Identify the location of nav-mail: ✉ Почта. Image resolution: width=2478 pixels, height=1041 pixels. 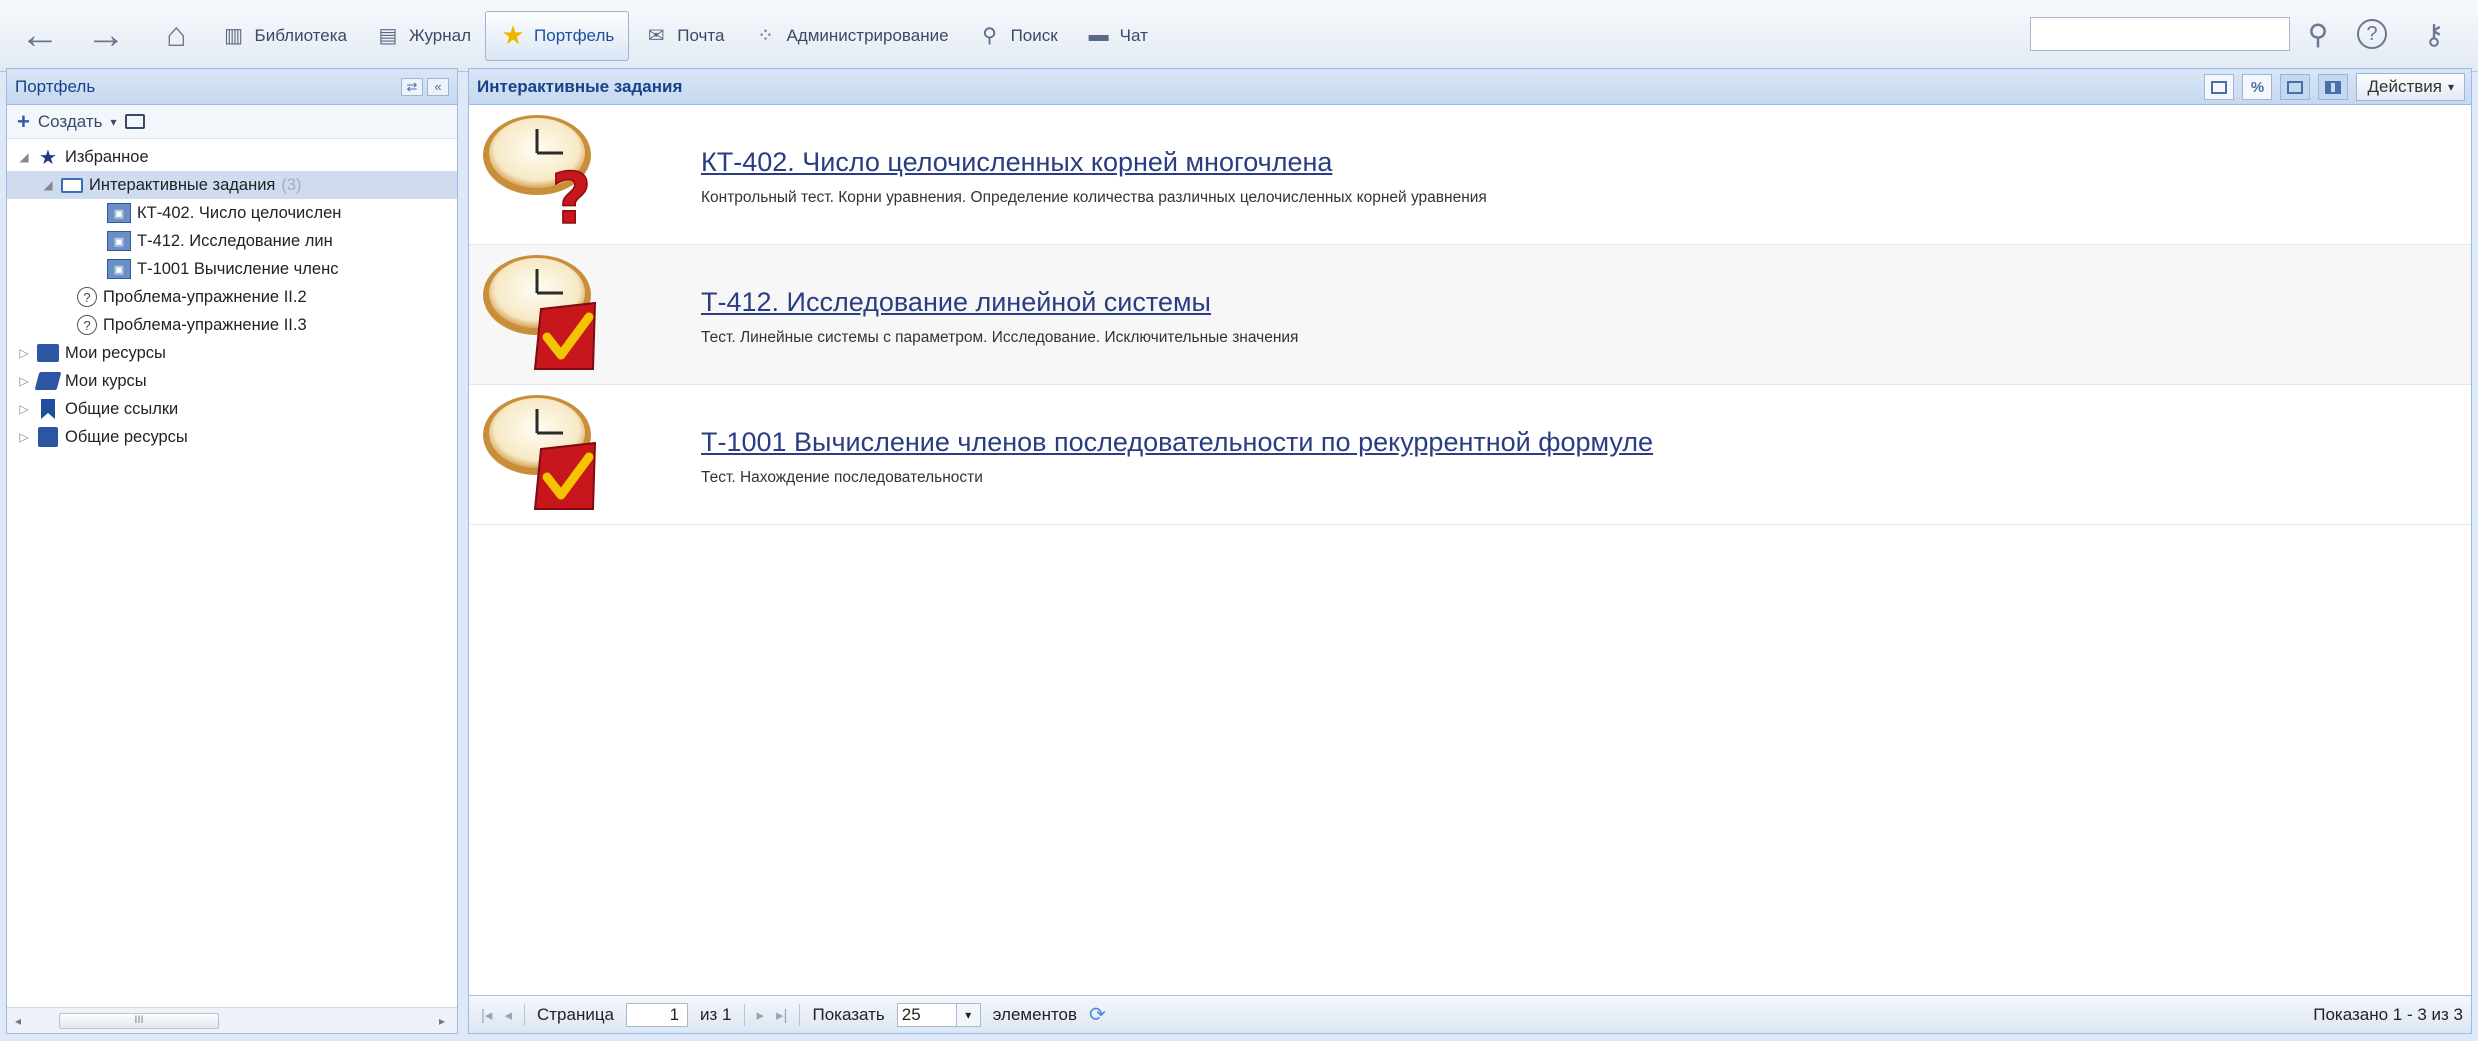
(683, 36).